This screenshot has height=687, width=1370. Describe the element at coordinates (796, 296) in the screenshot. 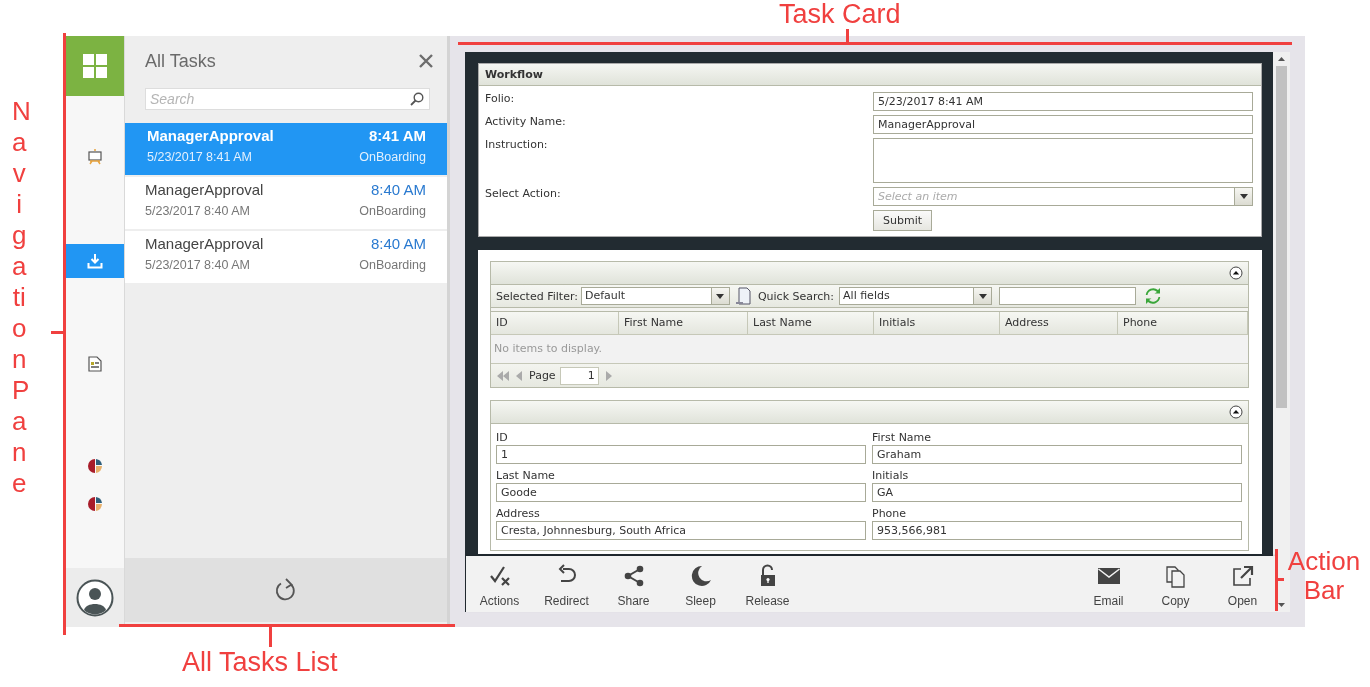

I see `quick-search-label: Quick Search:` at that location.